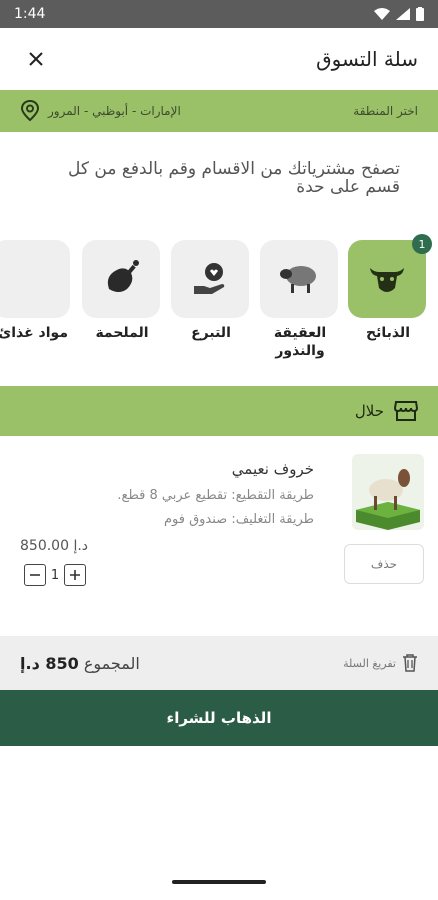 This screenshot has width=438, height=900. What do you see at coordinates (367, 59) in the screenshot?
I see `page-title: سلة التسوق` at bounding box center [367, 59].